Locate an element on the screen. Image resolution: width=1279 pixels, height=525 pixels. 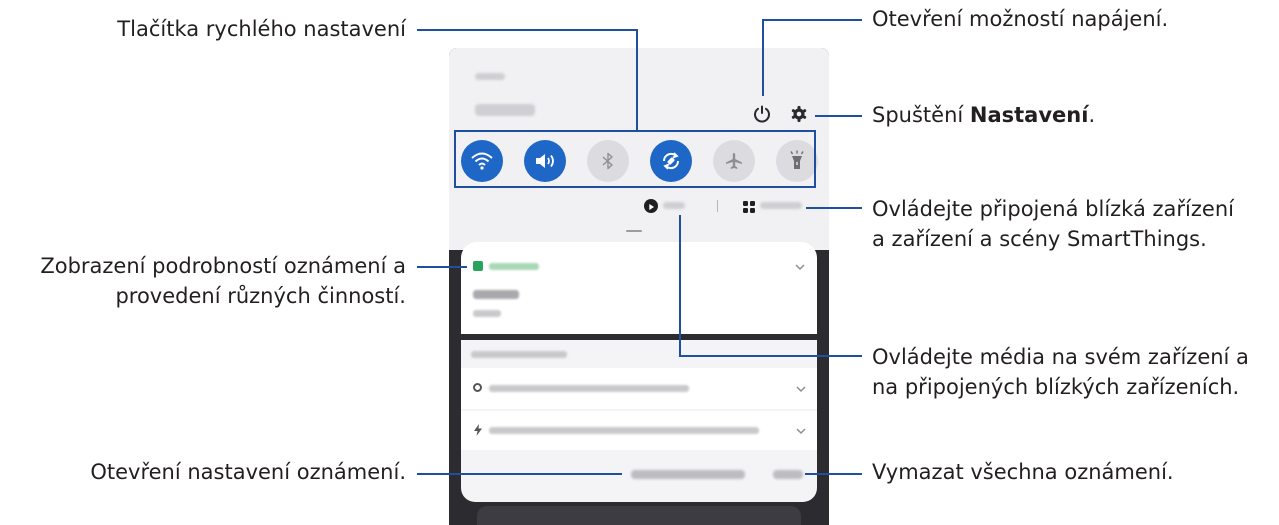
media-divider is located at coordinates (717, 206).